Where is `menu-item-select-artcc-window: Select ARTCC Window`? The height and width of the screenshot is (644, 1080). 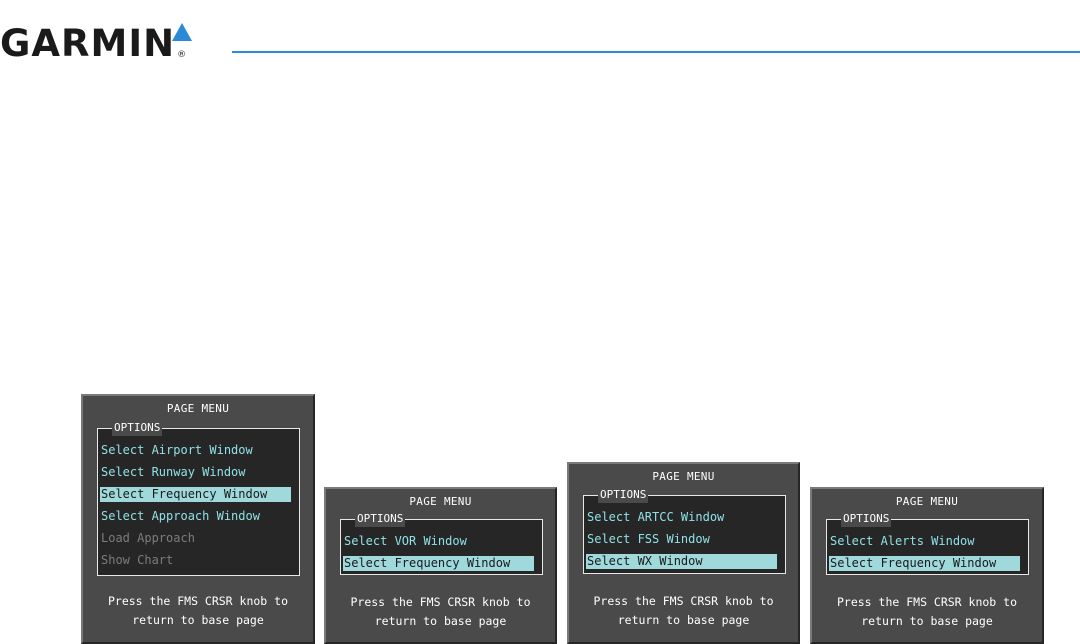
menu-item-select-artcc-window: Select ARTCC Window is located at coordinates (681, 517).